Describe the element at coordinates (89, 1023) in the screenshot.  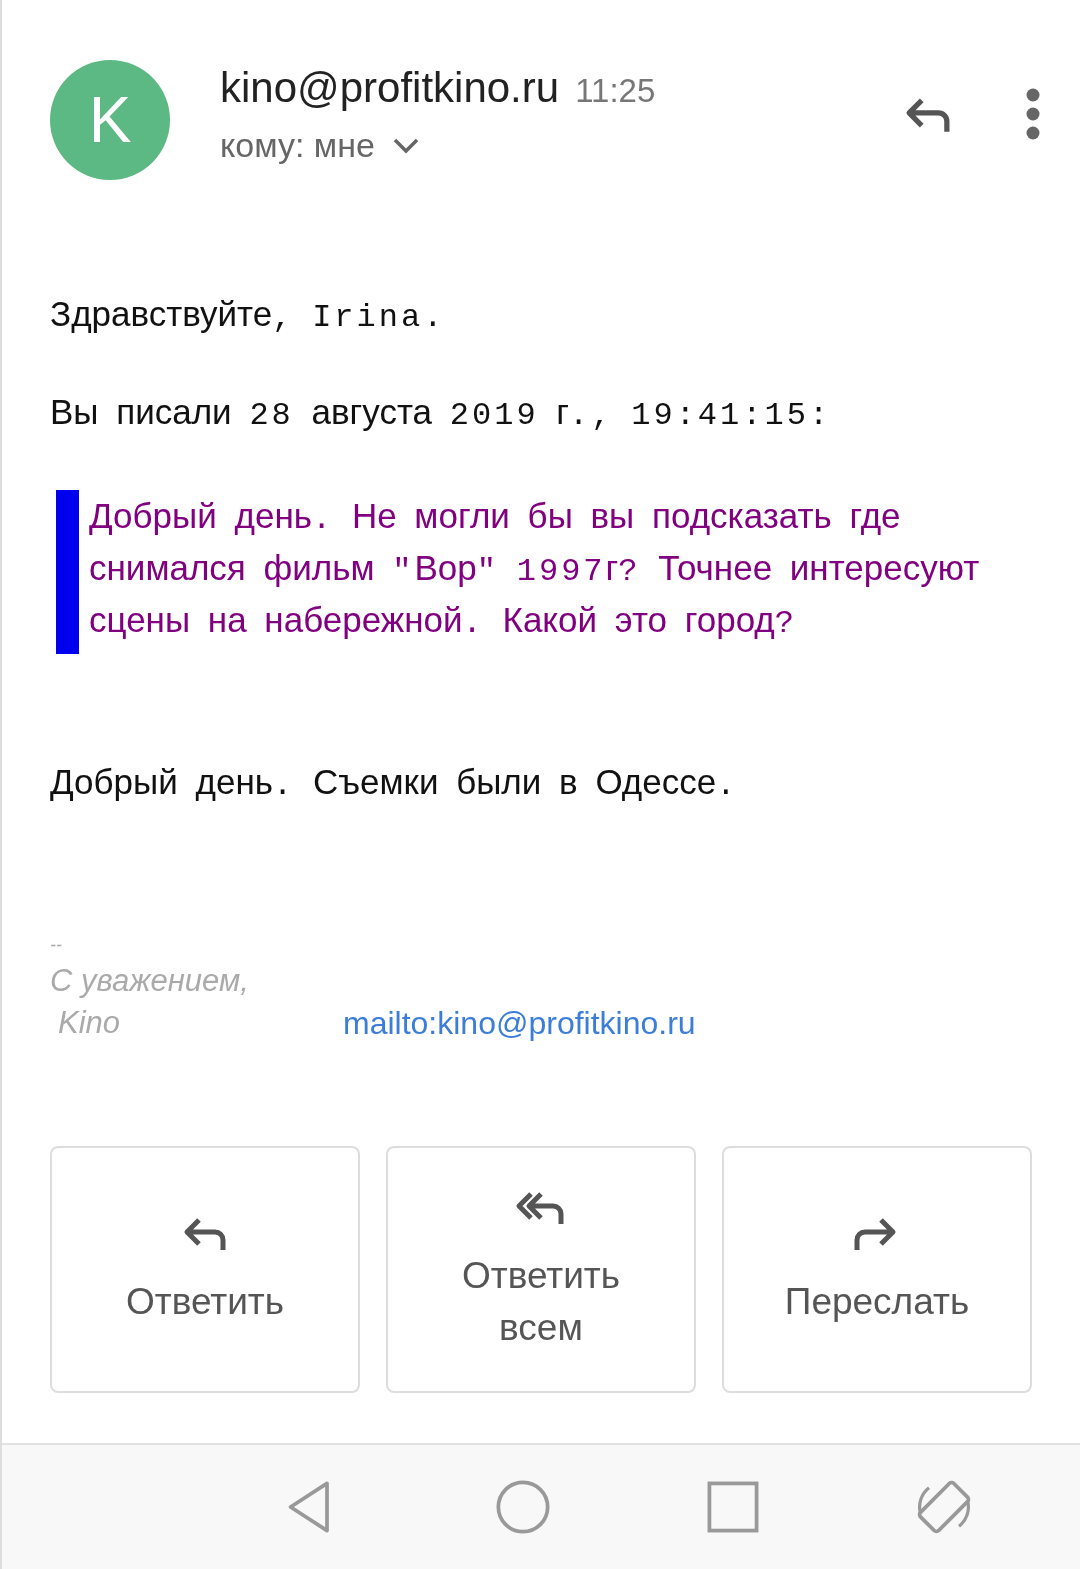
I see `signature-name: Kino` at that location.